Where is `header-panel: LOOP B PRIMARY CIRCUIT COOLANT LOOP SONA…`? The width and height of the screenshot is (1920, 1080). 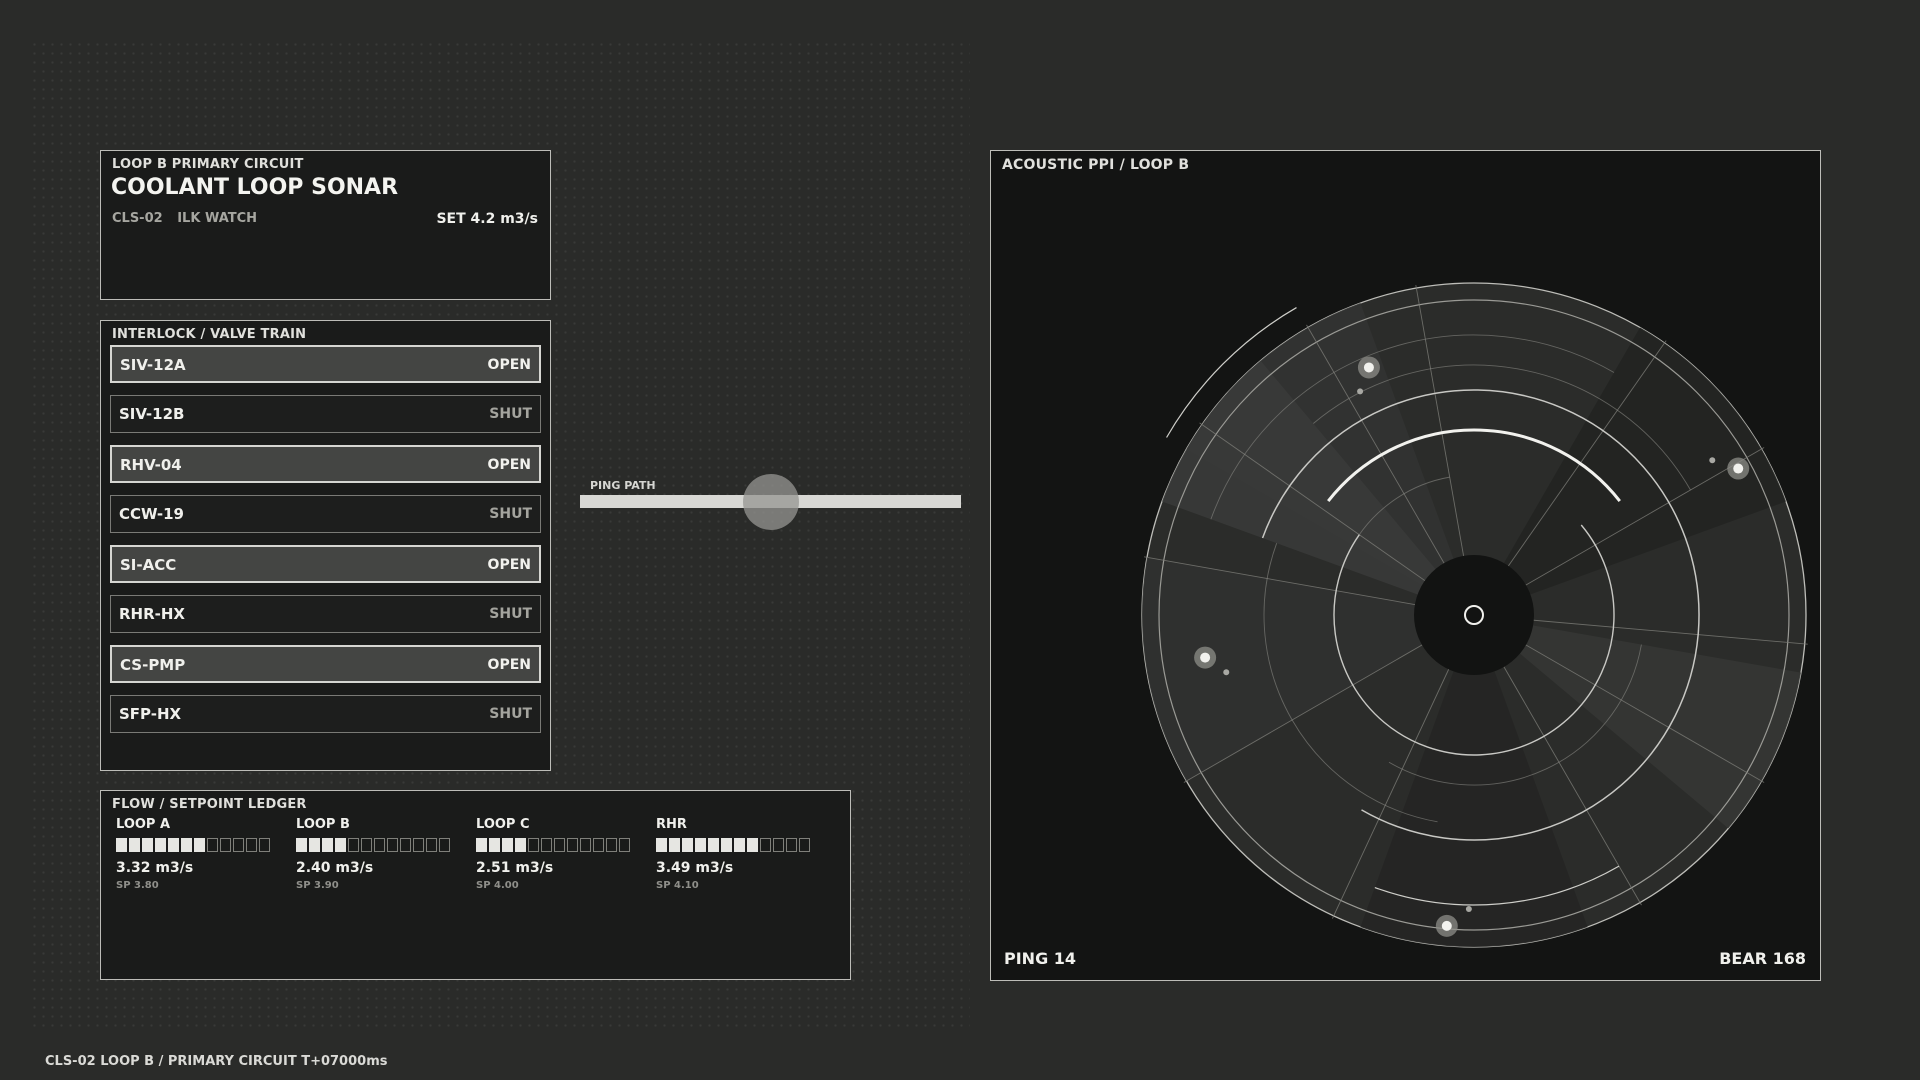
header-panel: LOOP B PRIMARY CIRCUIT COOLANT LOOP SONA… is located at coordinates (325, 225).